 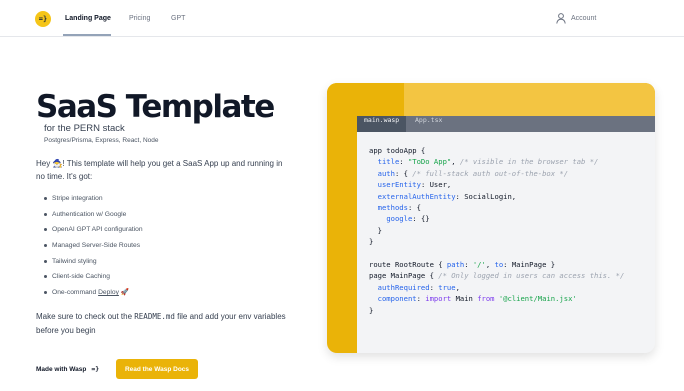 What do you see at coordinates (93, 218) in the screenshot?
I see `list-item: Authentication w/ Google` at bounding box center [93, 218].